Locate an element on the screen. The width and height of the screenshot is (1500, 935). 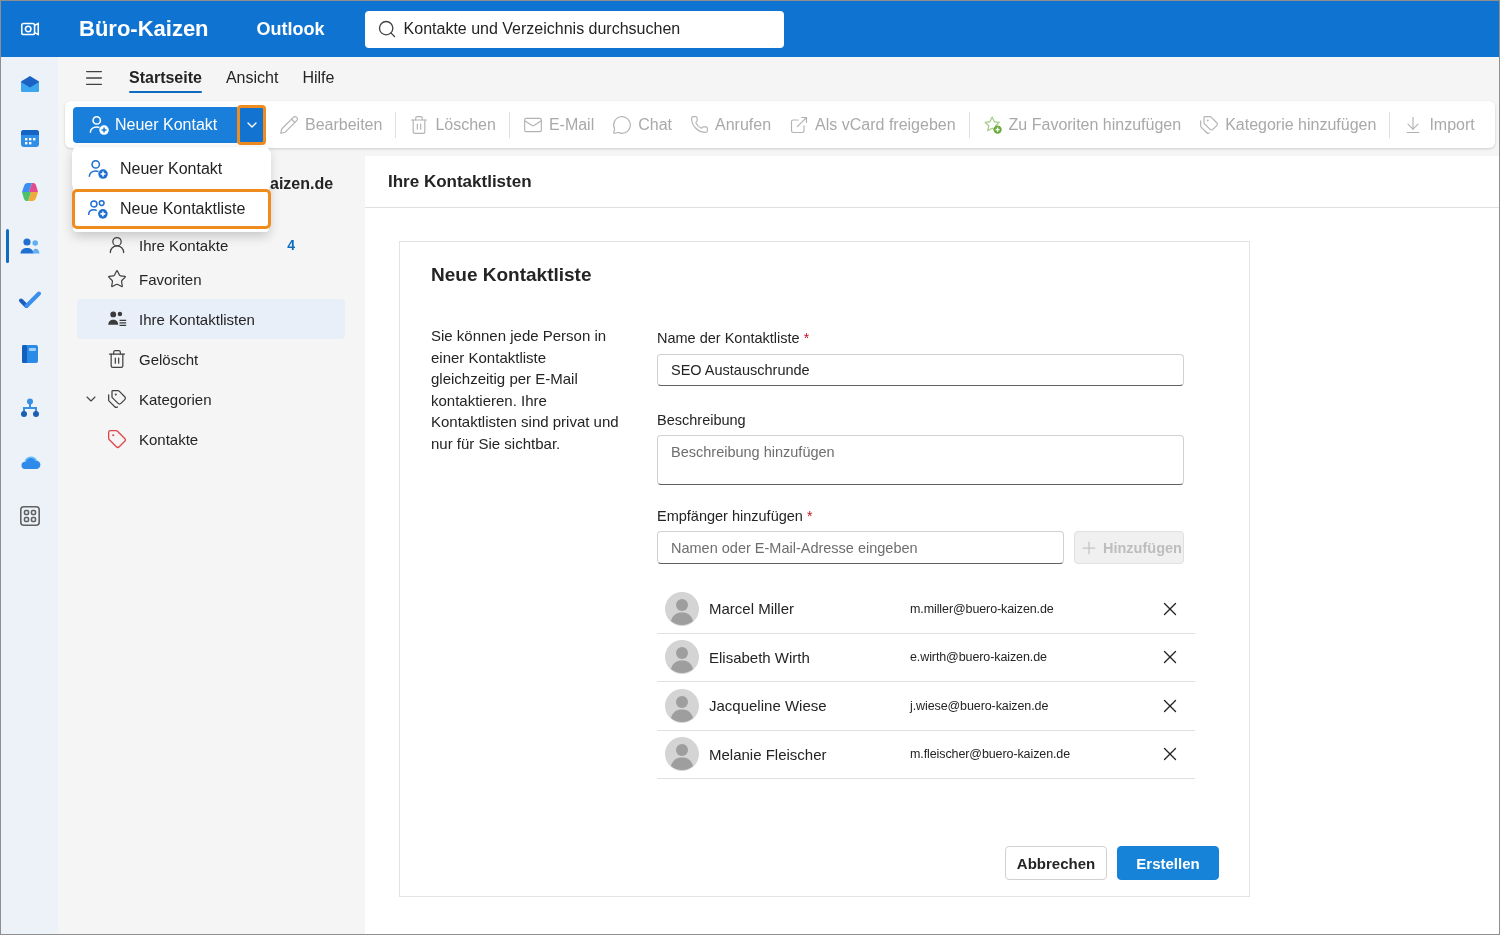
search-input: Kontakte und Verzeichnis durchsuchen is located at coordinates (588, 29).